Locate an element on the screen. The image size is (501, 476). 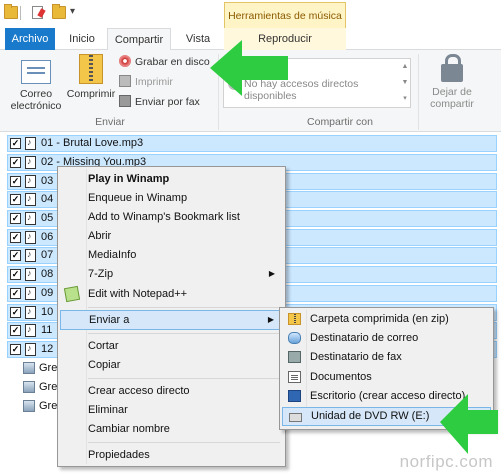
print-label: Imprimir is located at coordinates (154, 82).